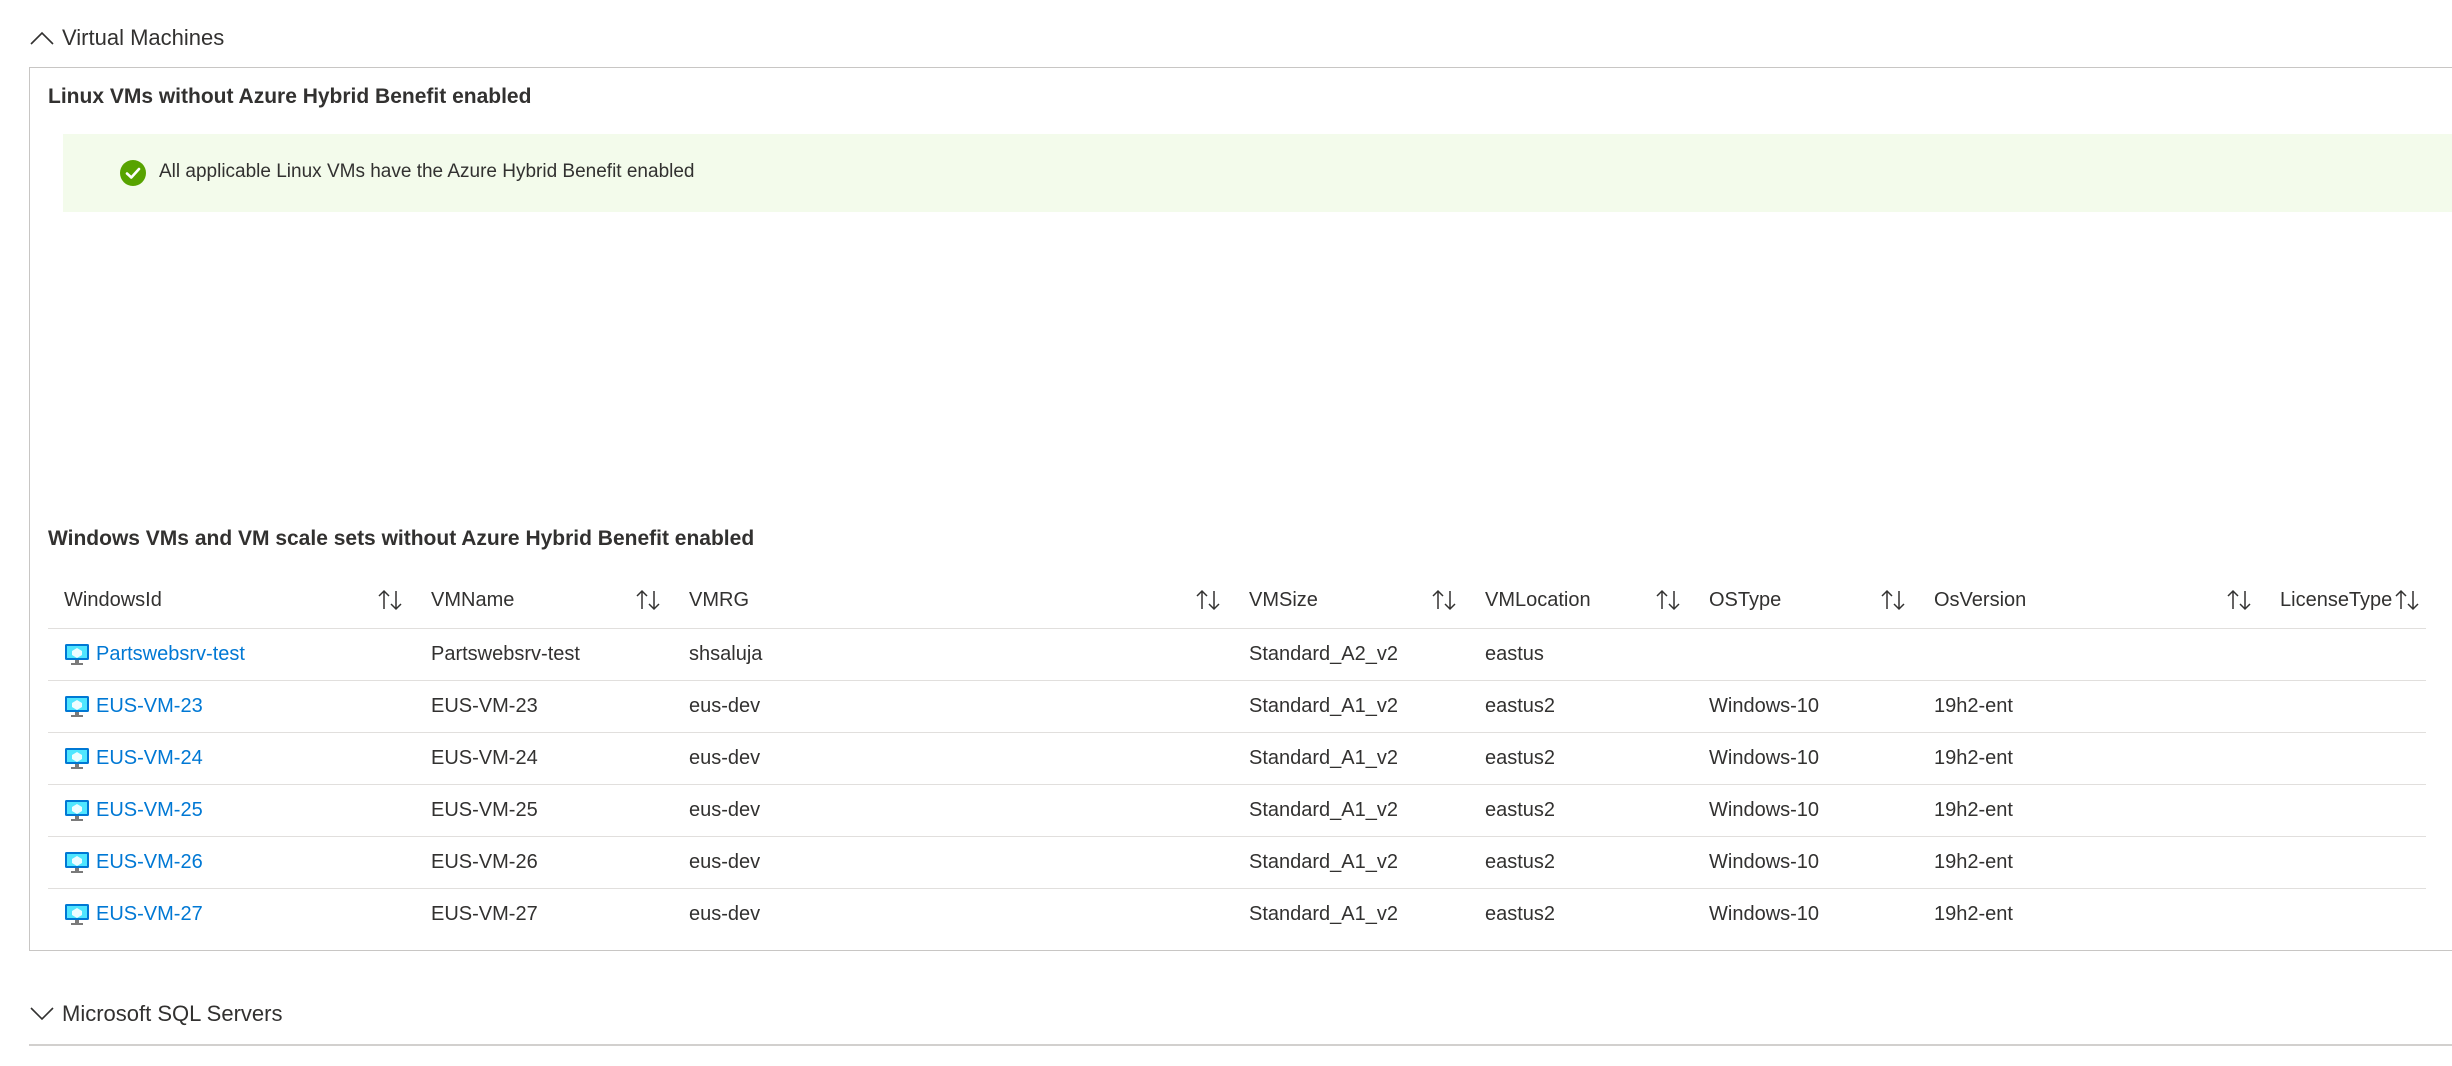  I want to click on section-title: Microsoft SQL Servers, so click(172, 1013).